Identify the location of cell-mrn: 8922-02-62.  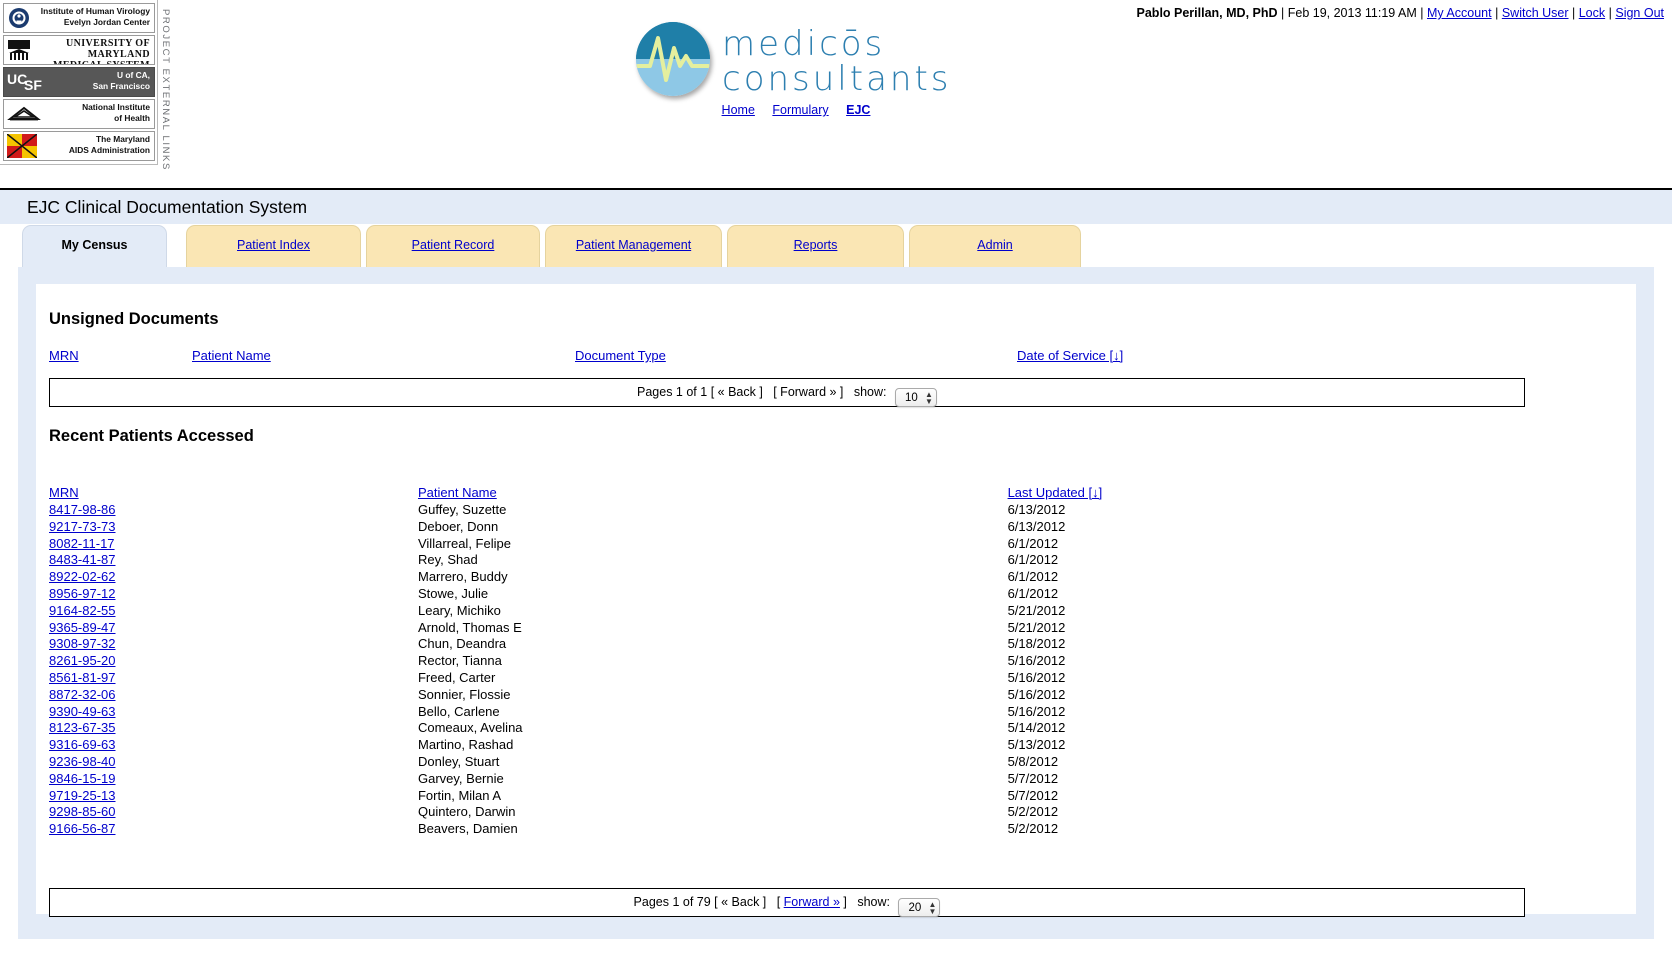
(233, 577).